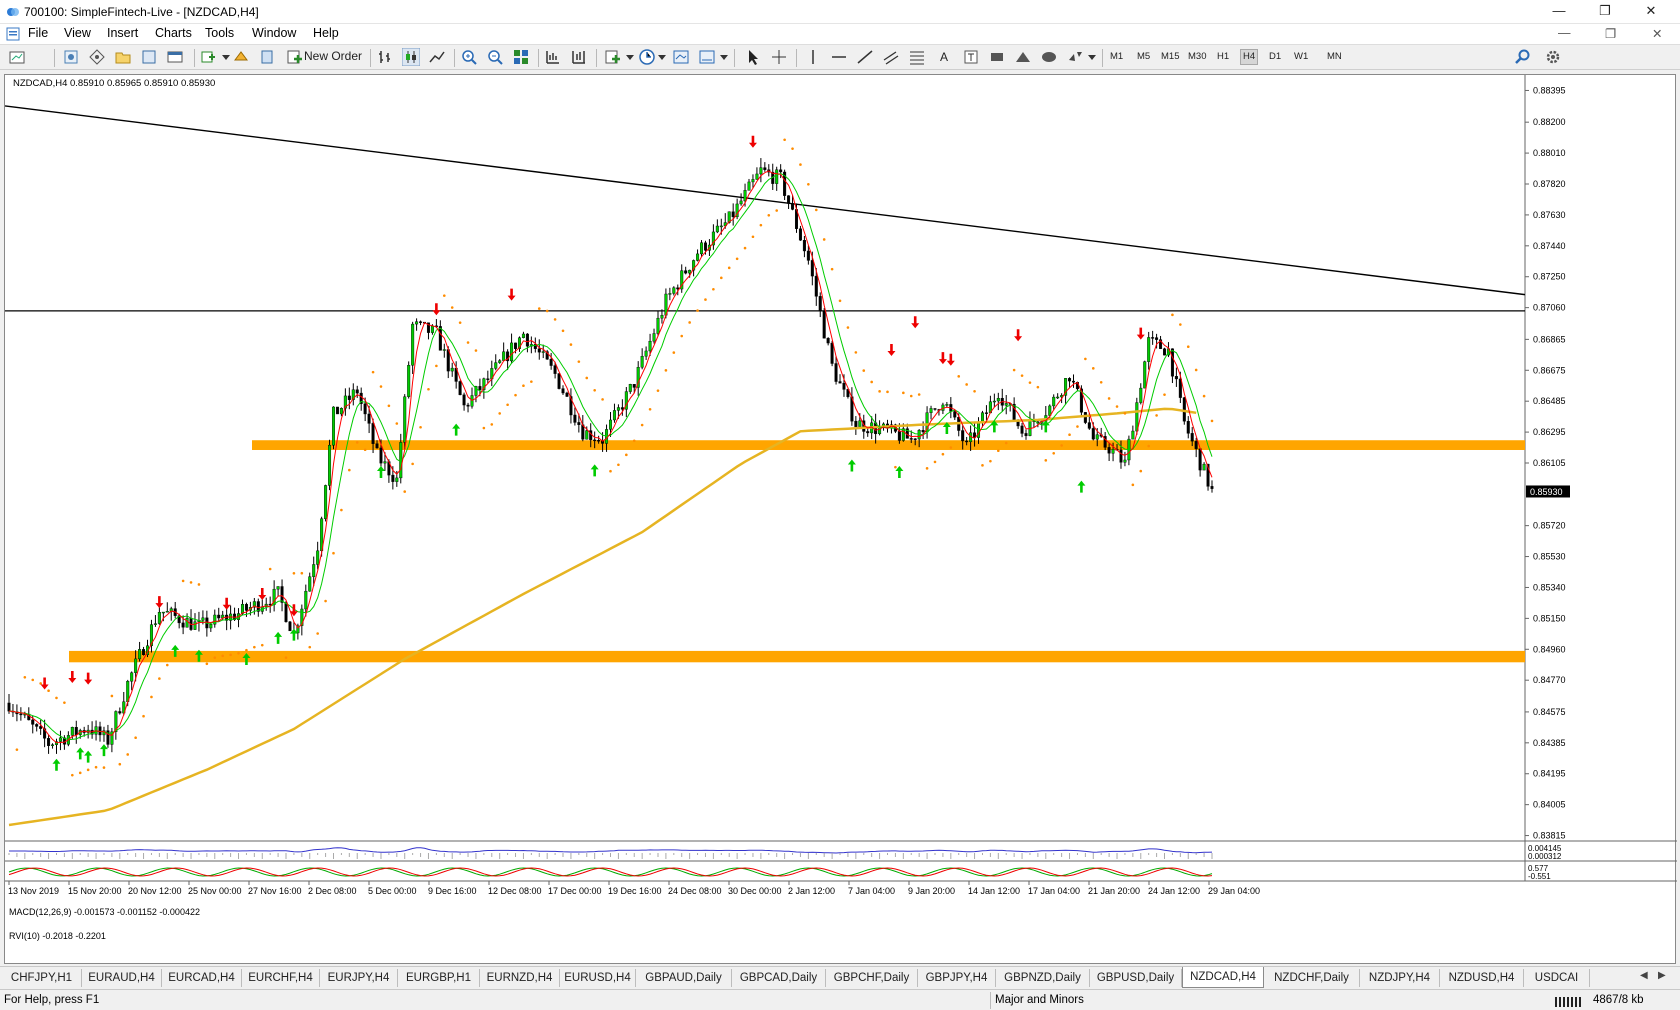  Describe the element at coordinates (123, 57) in the screenshot. I see `navigator-icon` at that location.